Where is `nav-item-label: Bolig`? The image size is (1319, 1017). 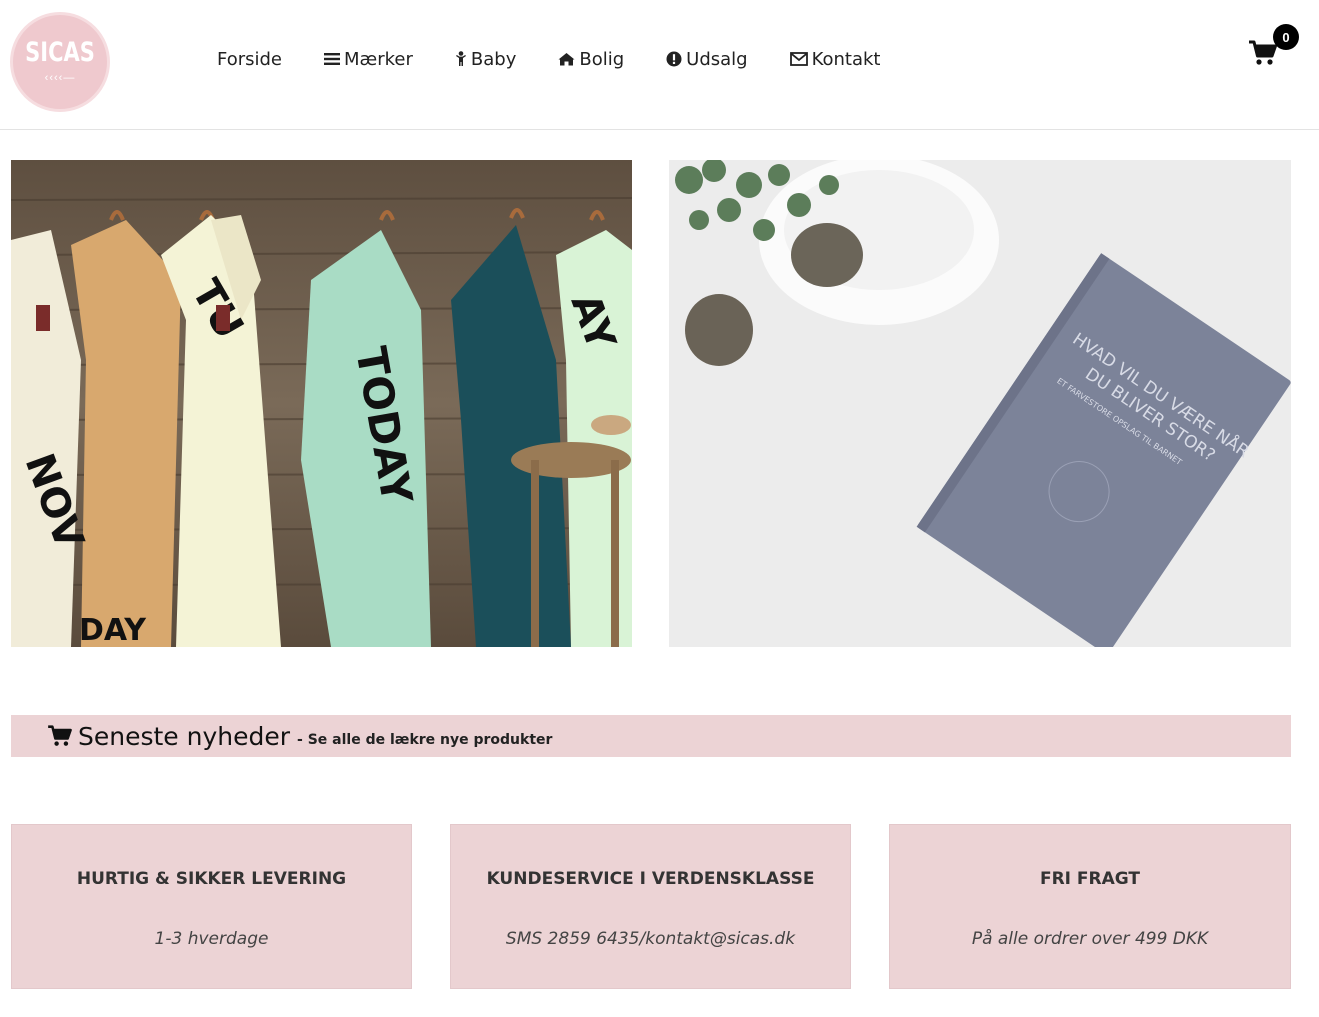
nav-item-label: Bolig is located at coordinates (602, 59).